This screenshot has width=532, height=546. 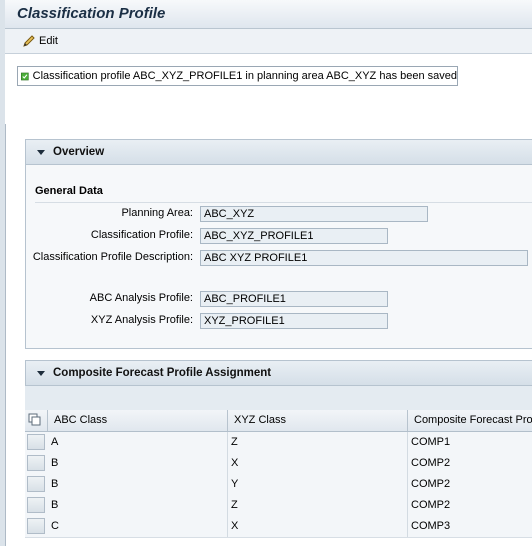 What do you see at coordinates (79, 152) in the screenshot?
I see `overview-title: Overview` at bounding box center [79, 152].